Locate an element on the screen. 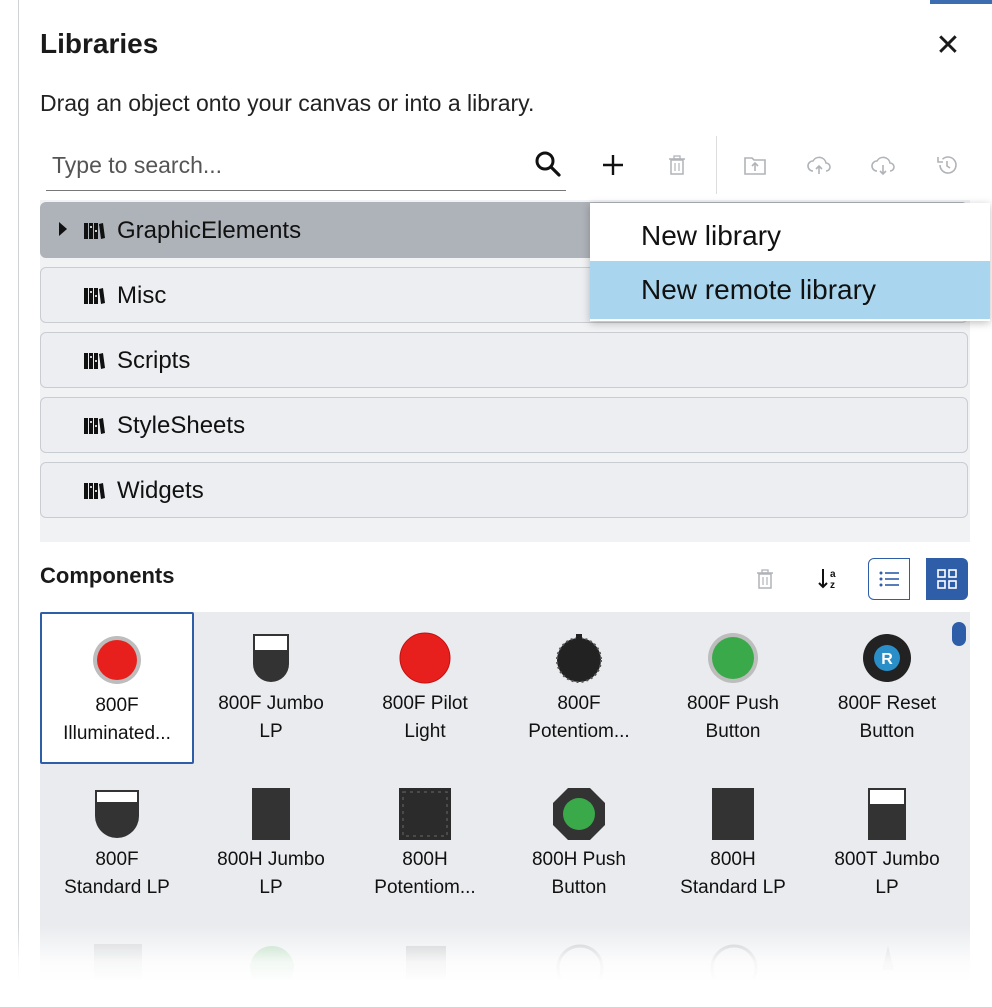  import-icon is located at coordinates (755, 165).